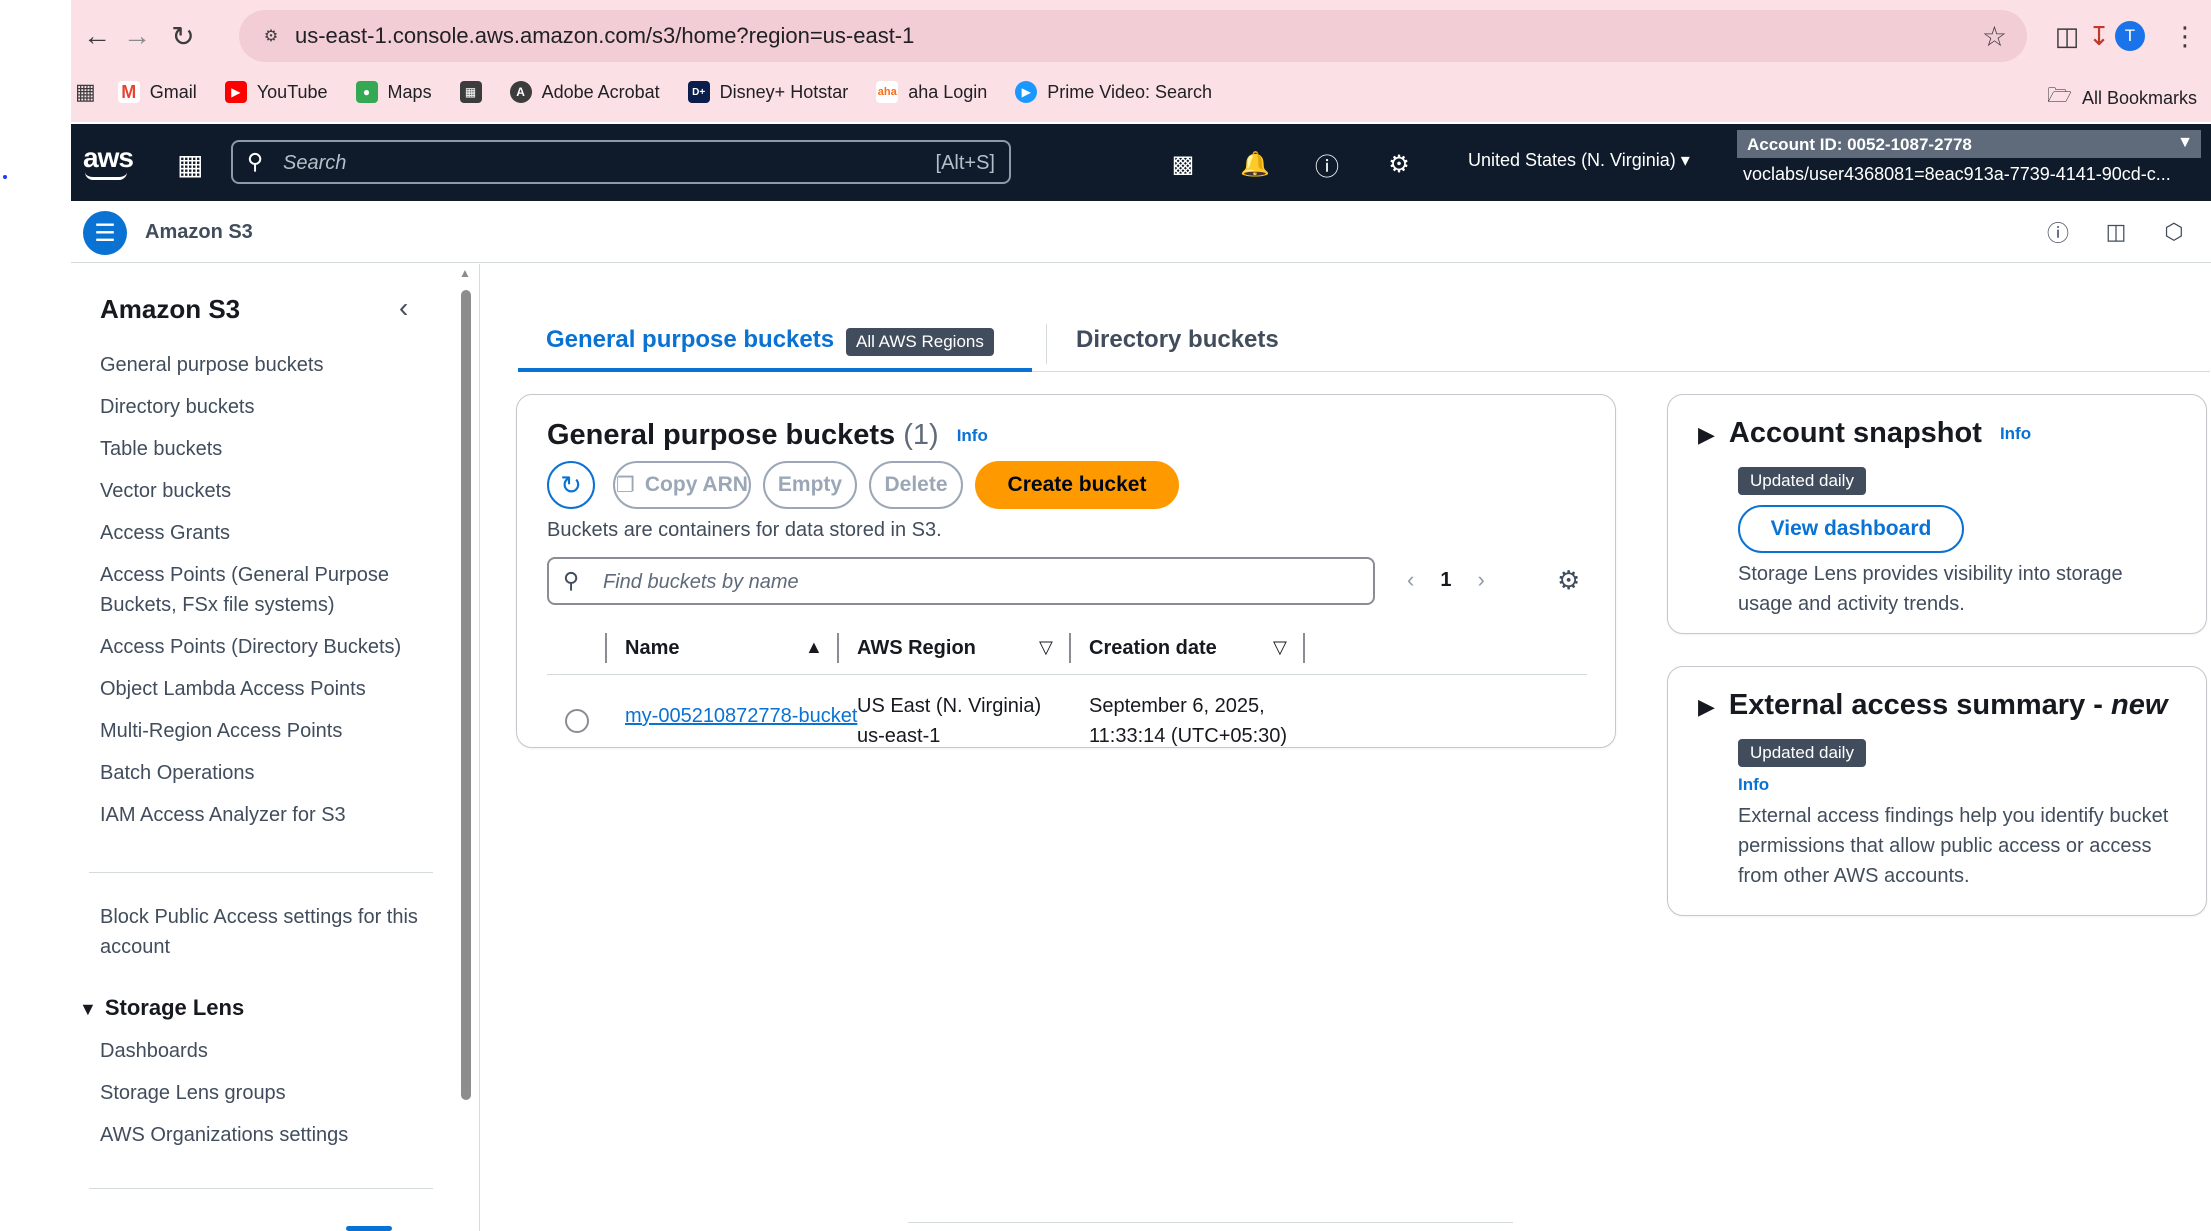 Image resolution: width=2211 pixels, height=1231 pixels. I want to click on footer-divider, so click(1210, 1222).